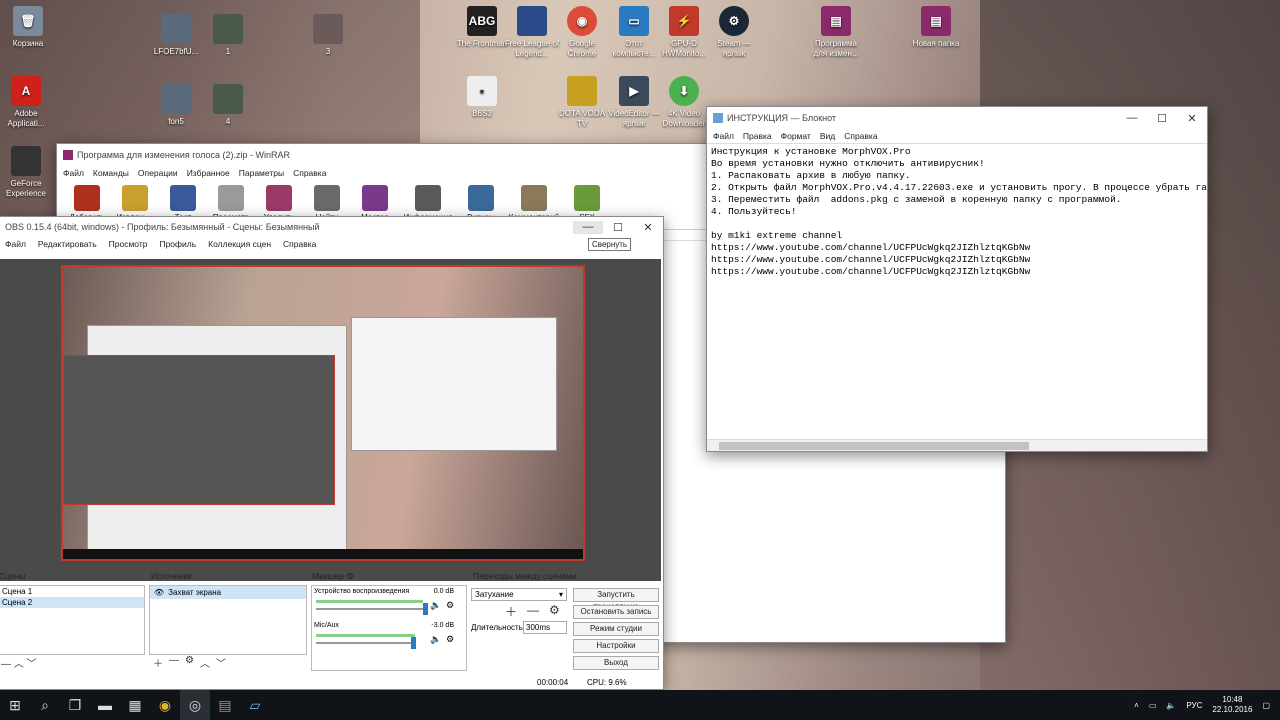  I want to click on desktop-icon-4: 4, so click(228, 105).